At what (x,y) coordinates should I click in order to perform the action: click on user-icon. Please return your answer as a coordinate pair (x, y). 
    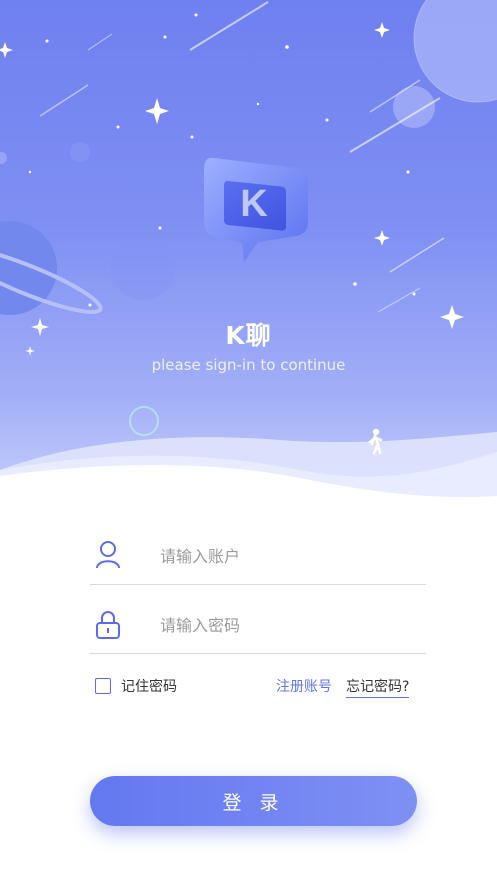
    Looking at the image, I should click on (108, 555).